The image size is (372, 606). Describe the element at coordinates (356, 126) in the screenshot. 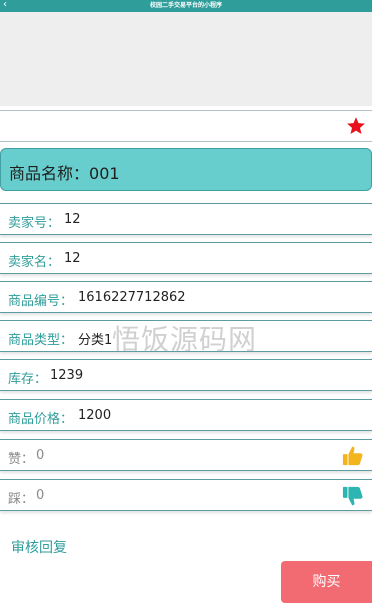

I see `star-icon` at that location.